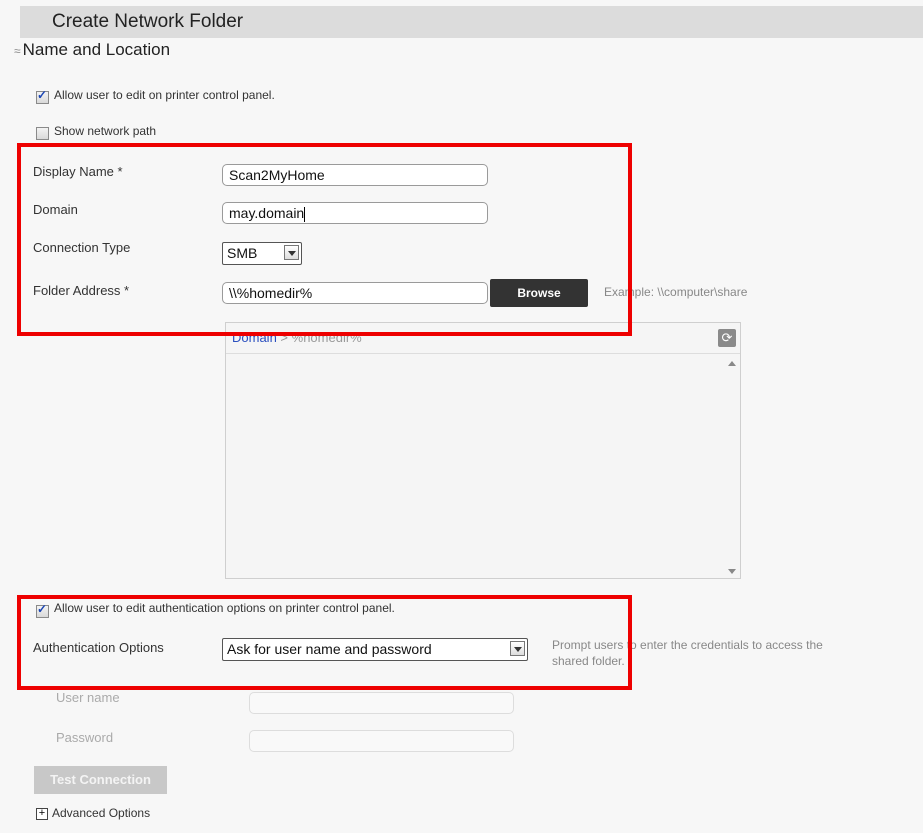 This screenshot has height=833, width=923. I want to click on scroll-up-icon, so click(732, 363).